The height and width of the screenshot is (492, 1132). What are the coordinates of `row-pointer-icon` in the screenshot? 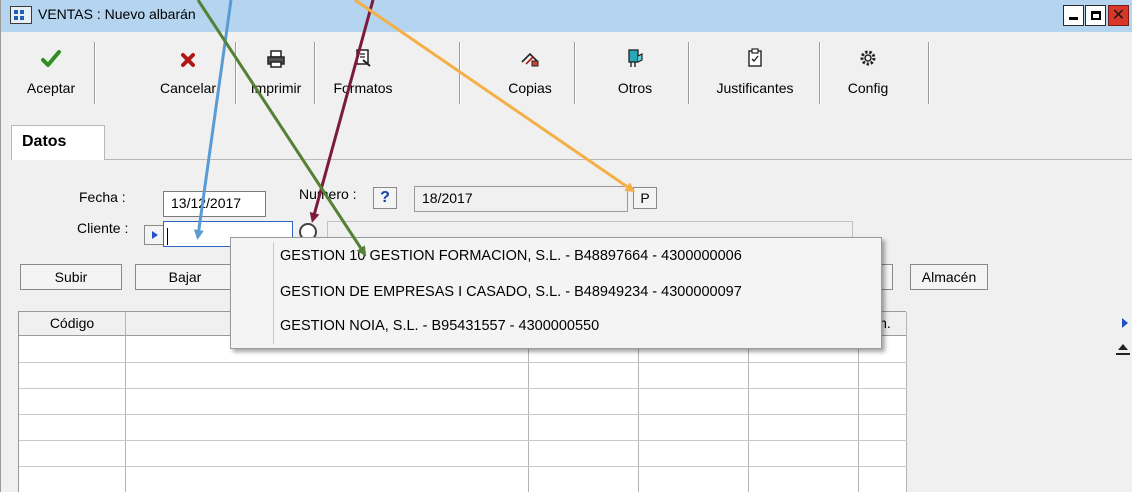 It's located at (1125, 323).